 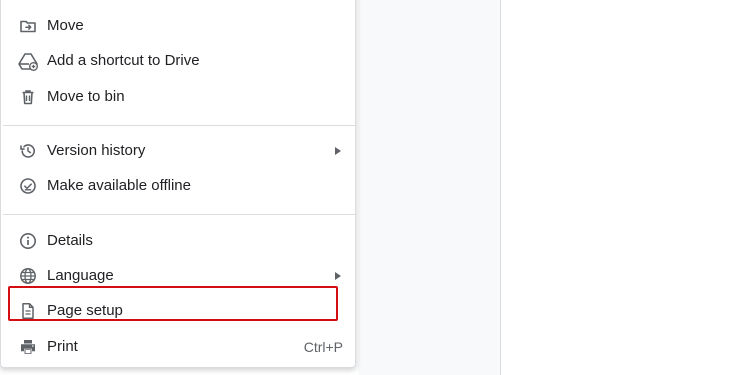 What do you see at coordinates (28, 311) in the screenshot?
I see `page-icon` at bounding box center [28, 311].